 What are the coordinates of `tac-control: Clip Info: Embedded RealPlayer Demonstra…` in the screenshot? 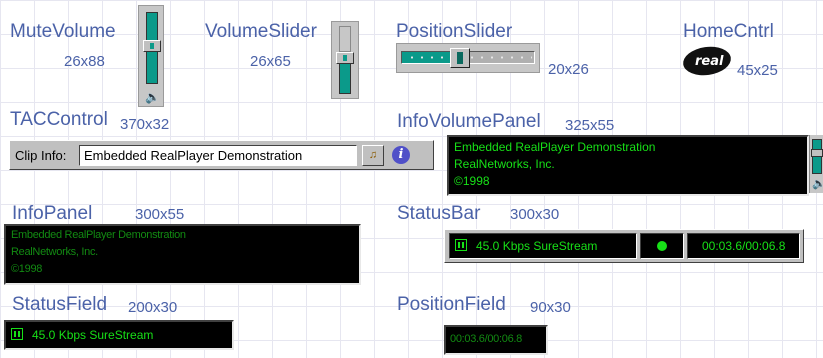 It's located at (221, 155).